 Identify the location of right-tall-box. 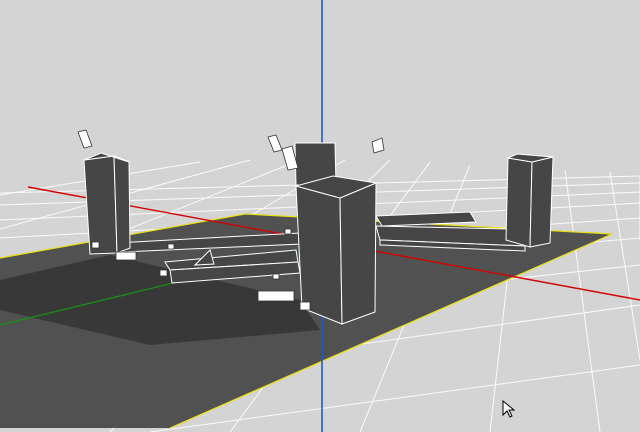
(529, 200).